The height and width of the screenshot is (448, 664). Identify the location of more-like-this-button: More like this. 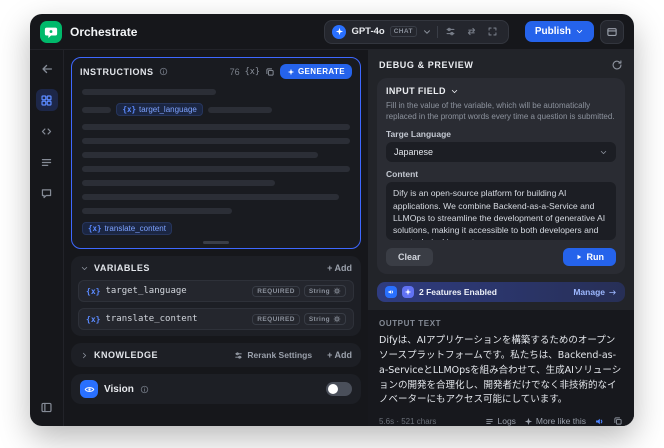
(555, 421).